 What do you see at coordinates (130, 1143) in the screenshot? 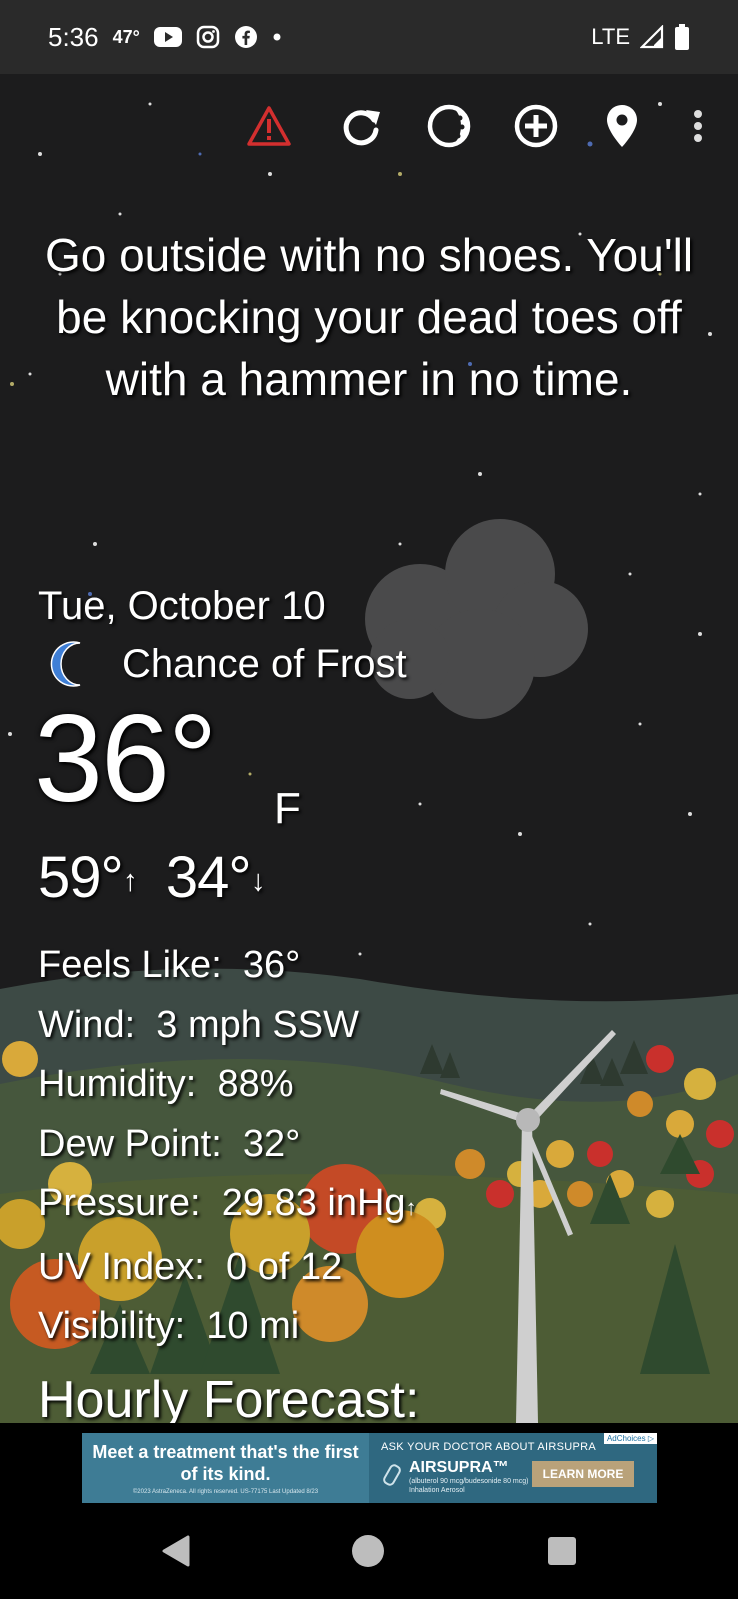
I see `detail-label: Dew Point:` at bounding box center [130, 1143].